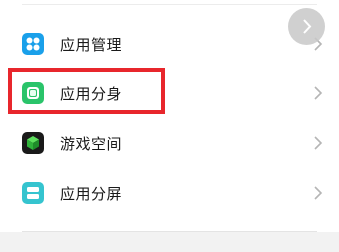  I want to click on apps-grid-icon, so click(33, 44).